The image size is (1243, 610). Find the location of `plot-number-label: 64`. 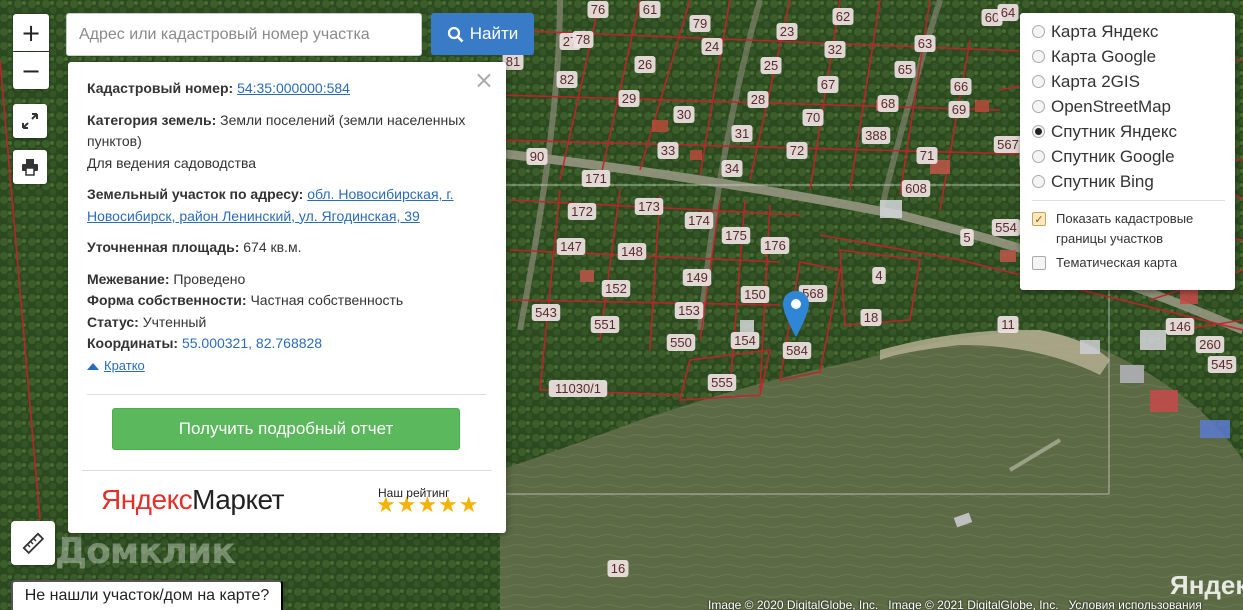

plot-number-label: 64 is located at coordinates (1008, 12).